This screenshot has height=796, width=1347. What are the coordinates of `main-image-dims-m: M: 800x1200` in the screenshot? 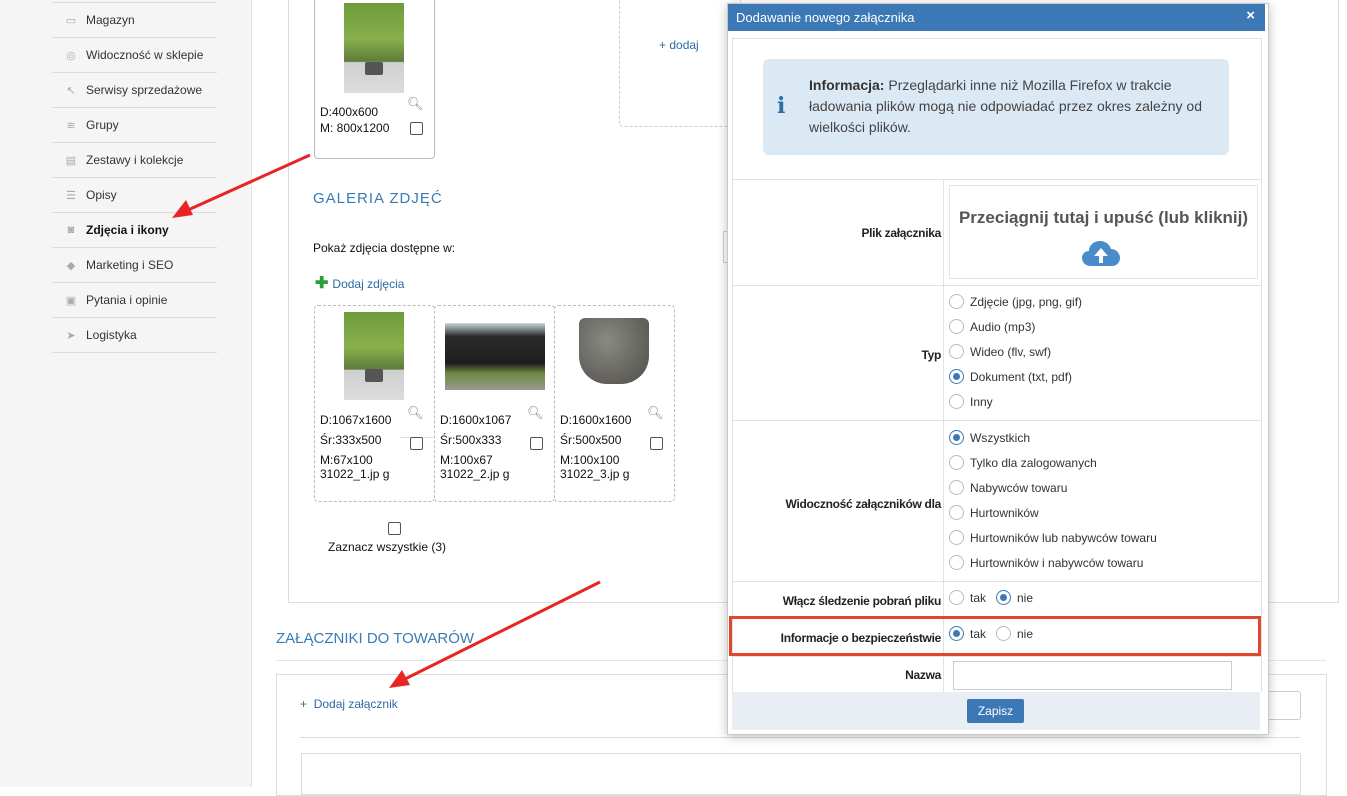 It's located at (355, 128).